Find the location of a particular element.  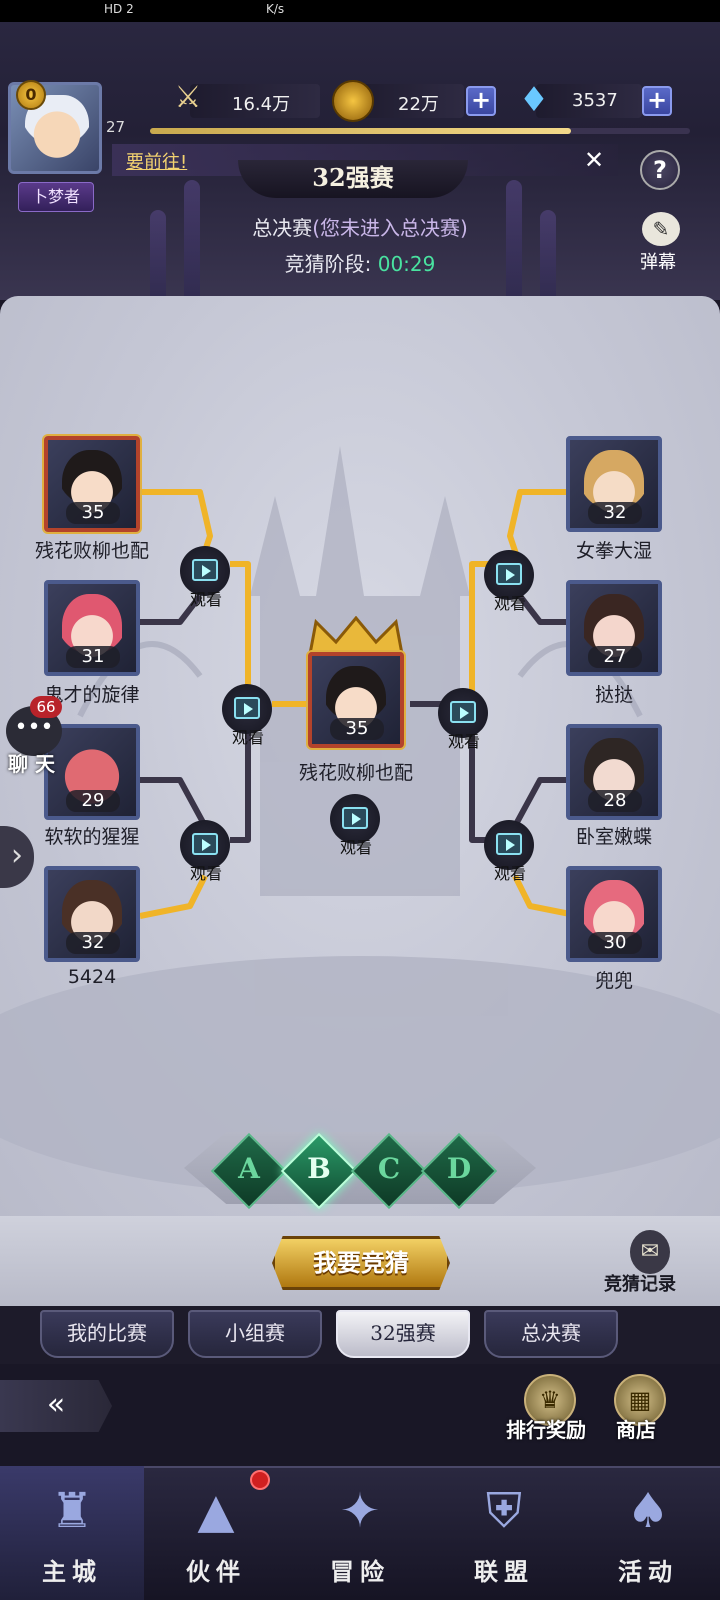

player-name-right-3: 卧室嫩蝶 is located at coordinates (613, 837).